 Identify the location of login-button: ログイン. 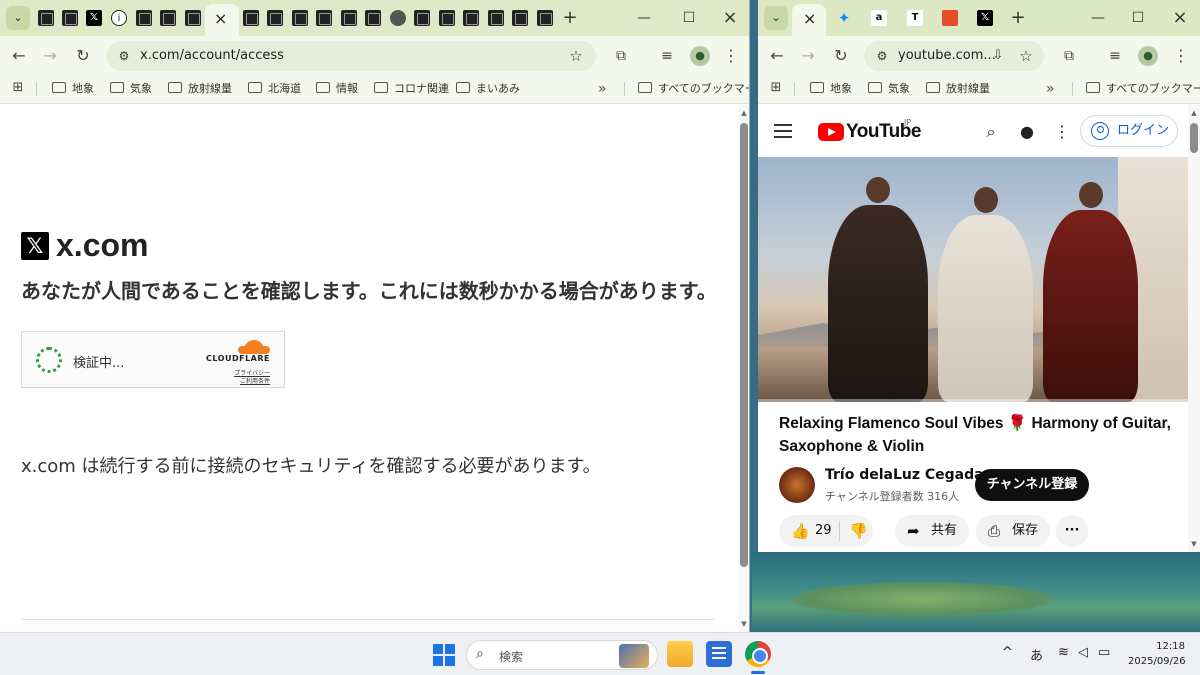
(1129, 131).